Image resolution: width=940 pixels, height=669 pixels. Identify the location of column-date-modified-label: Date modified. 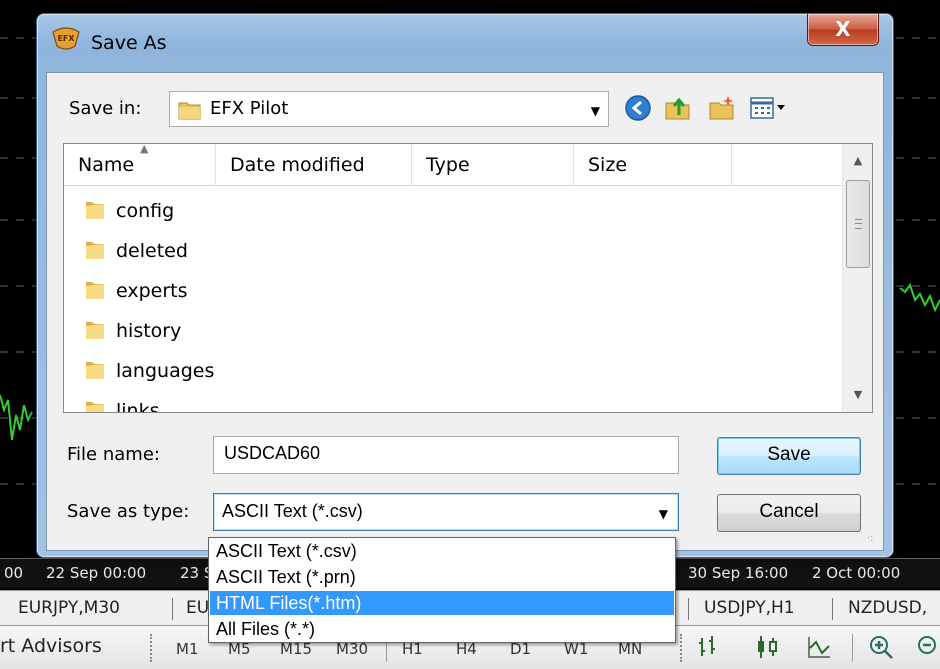
(297, 165).